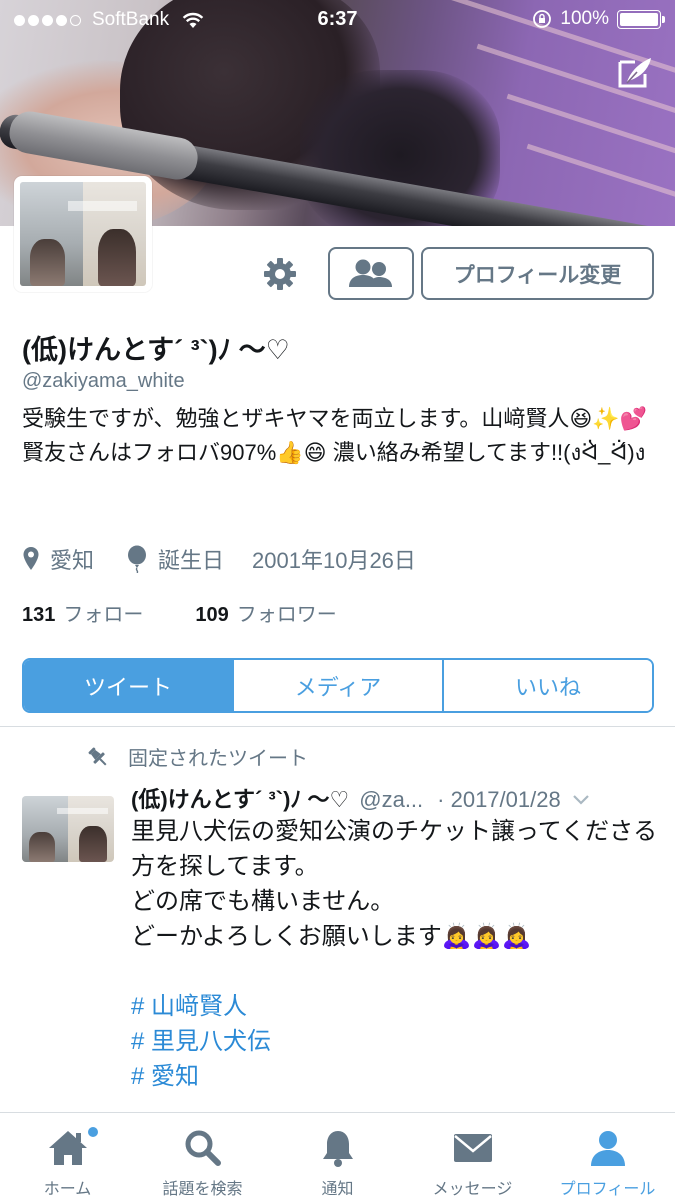  What do you see at coordinates (128, 685) in the screenshot?
I see `tab-tweets: ツイート` at bounding box center [128, 685].